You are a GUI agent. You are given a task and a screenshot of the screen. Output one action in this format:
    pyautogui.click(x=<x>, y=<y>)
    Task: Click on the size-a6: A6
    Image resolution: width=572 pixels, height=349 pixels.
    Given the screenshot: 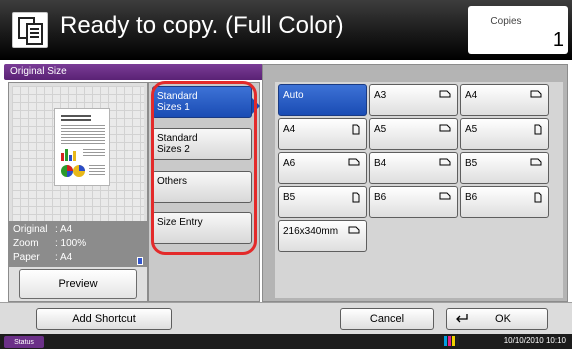 What is the action you would take?
    pyautogui.click(x=322, y=168)
    